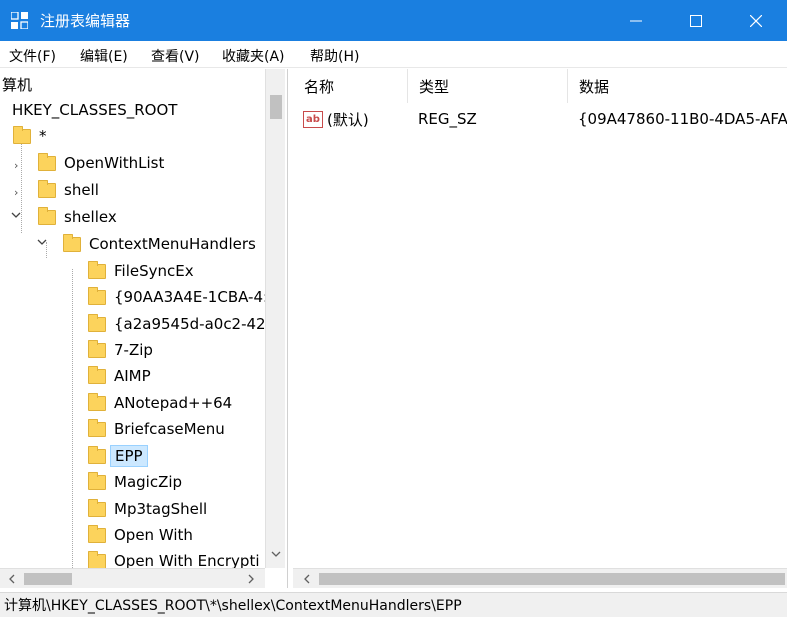 This screenshot has height=617, width=787. I want to click on tree-item-handler: ANotepad++64, so click(160, 403).